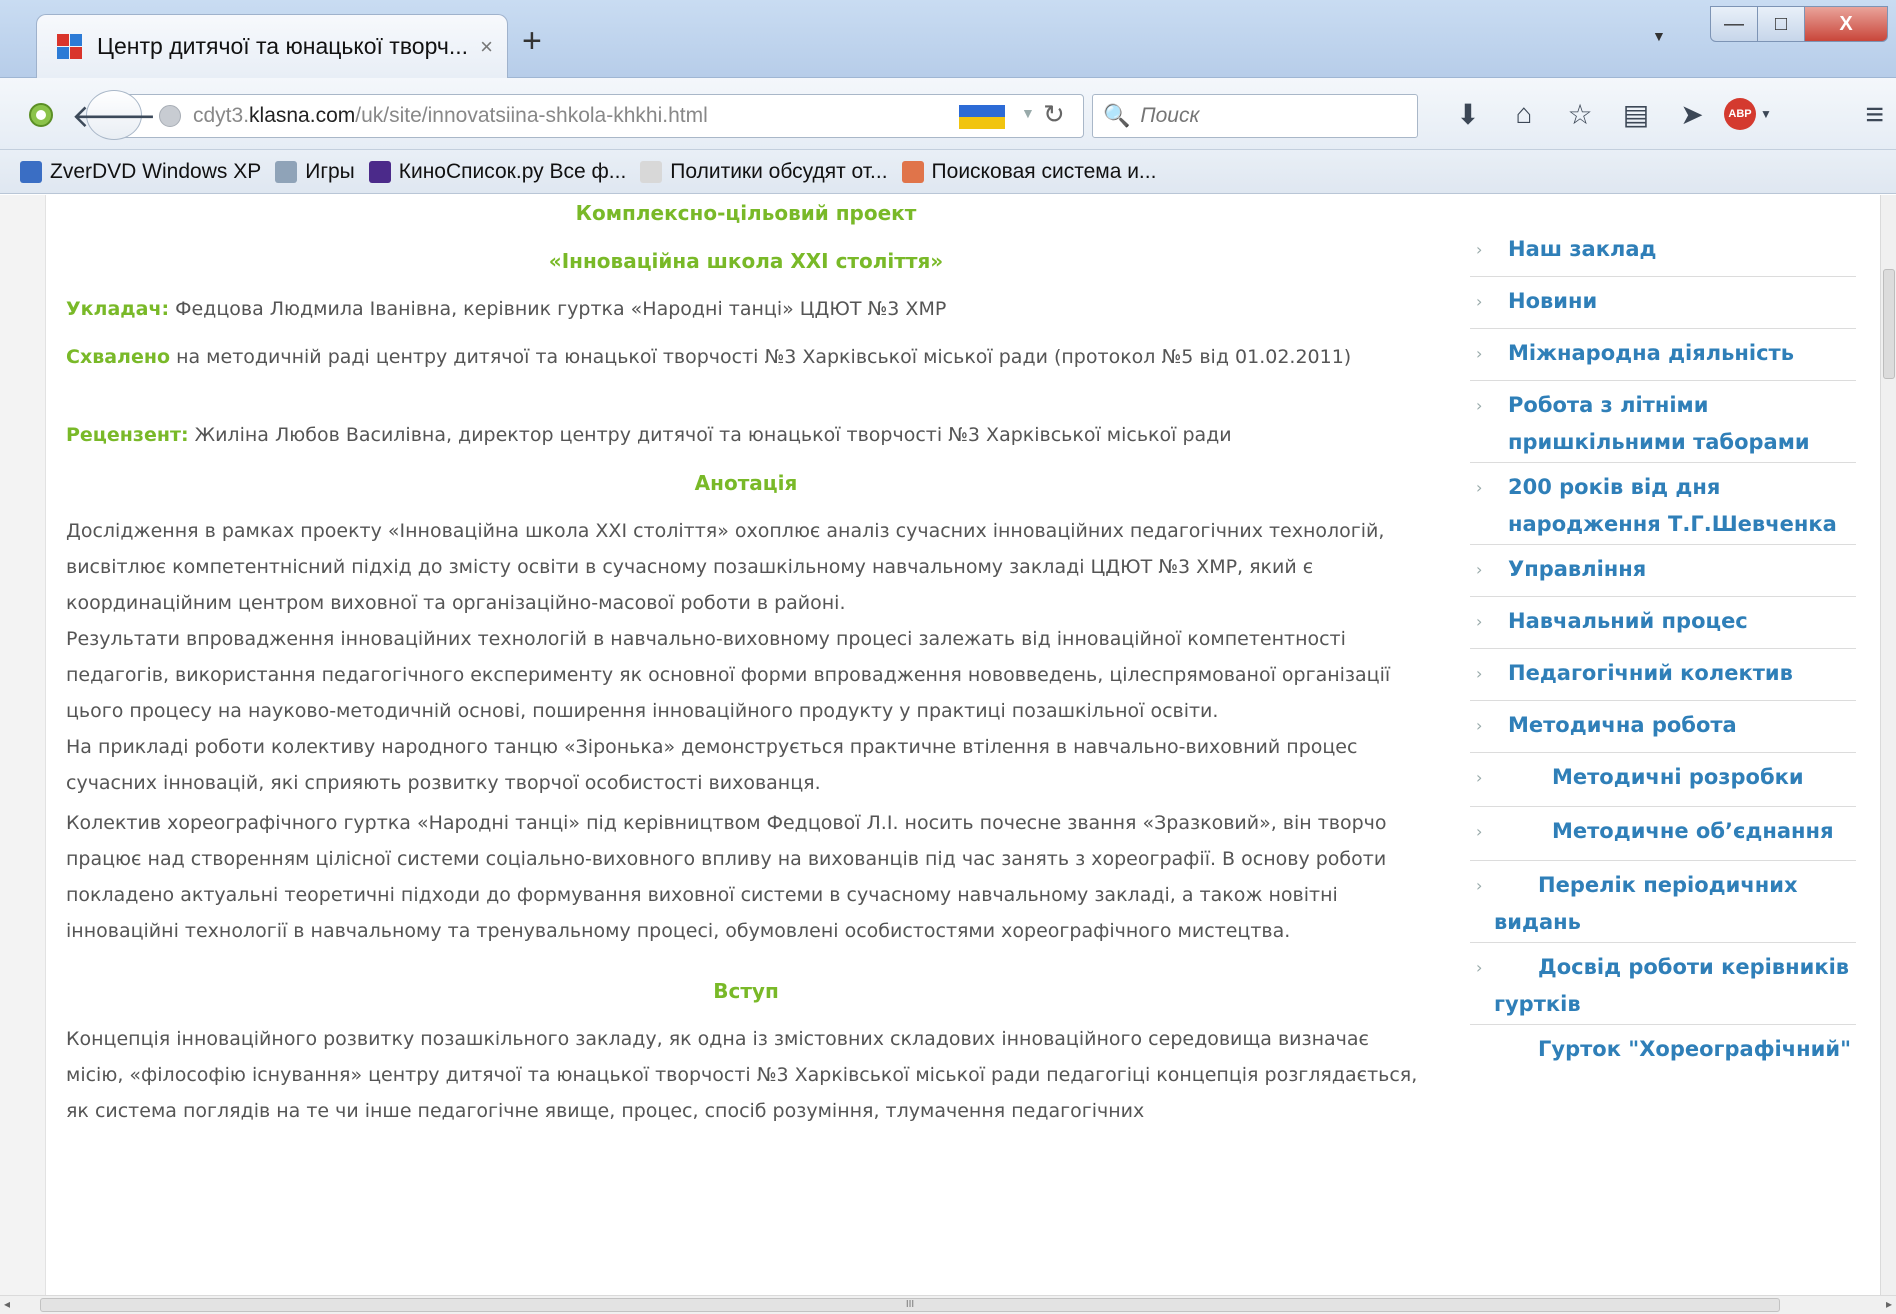 This screenshot has height=1314, width=1896. I want to click on search-input, so click(1270, 116).